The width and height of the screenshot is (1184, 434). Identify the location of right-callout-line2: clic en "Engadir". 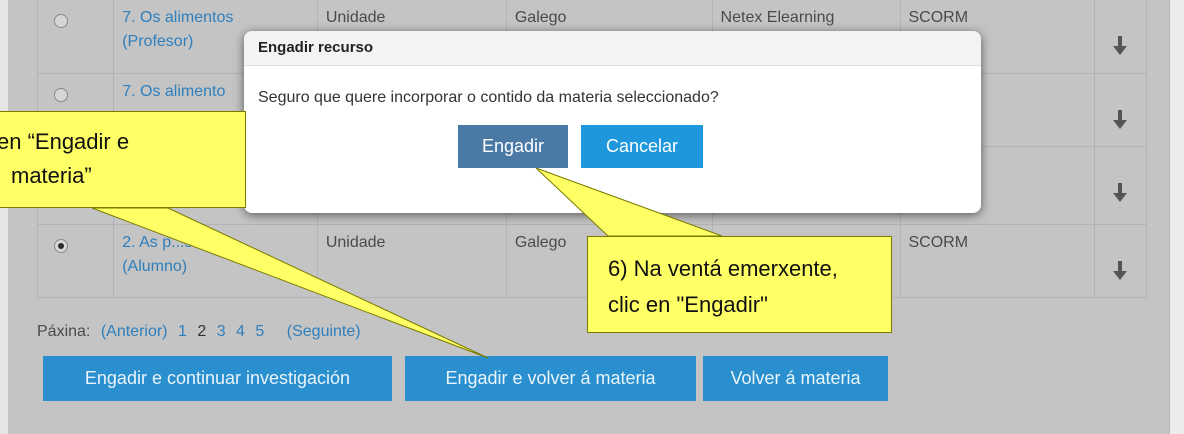
(688, 304).